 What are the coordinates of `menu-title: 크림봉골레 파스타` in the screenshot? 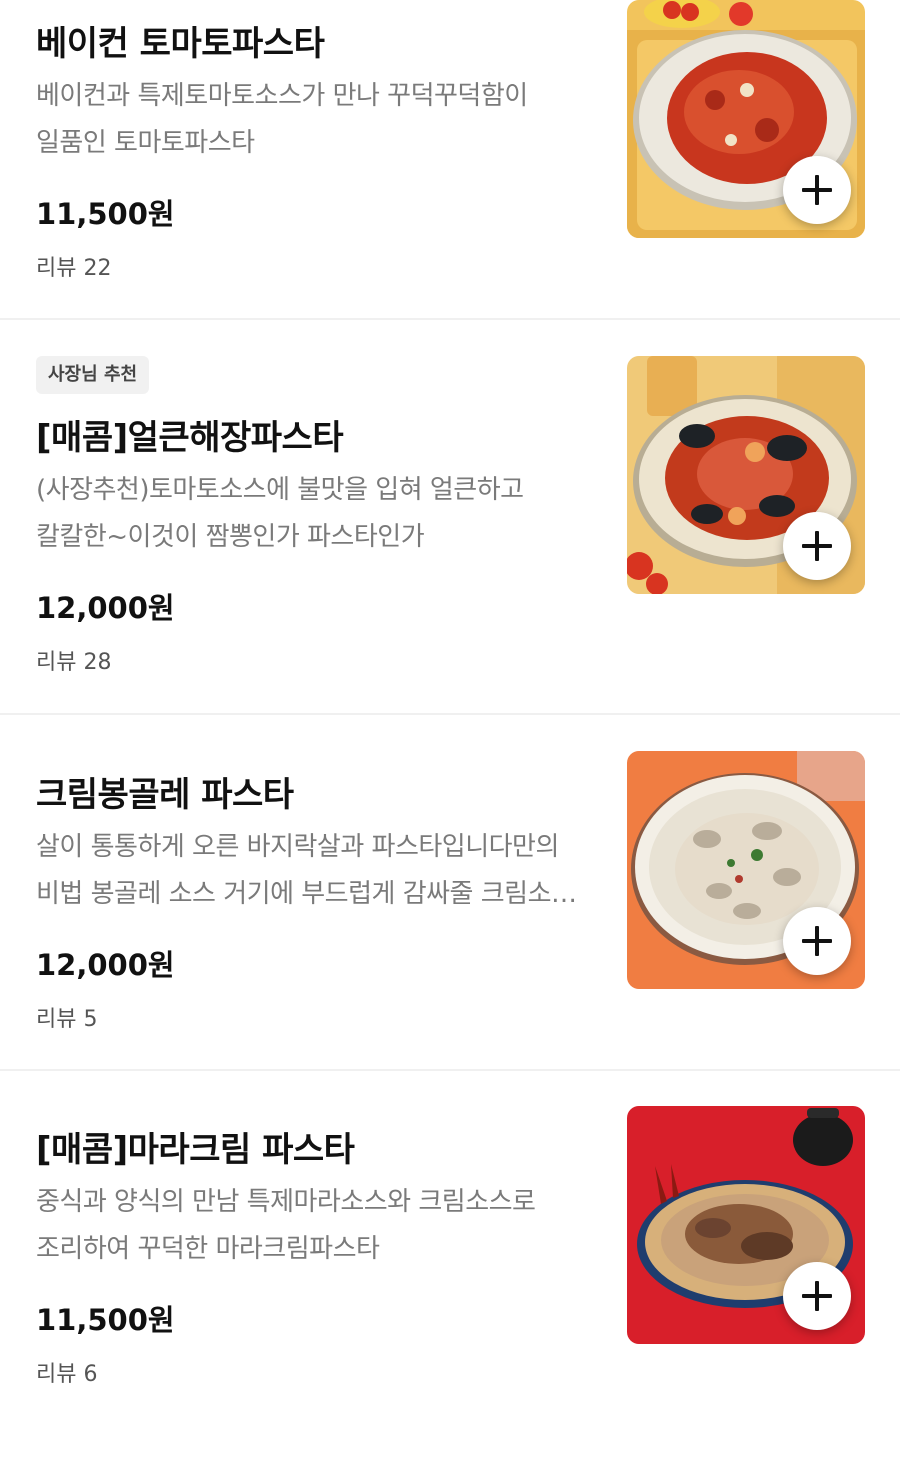 It's located at (165, 795).